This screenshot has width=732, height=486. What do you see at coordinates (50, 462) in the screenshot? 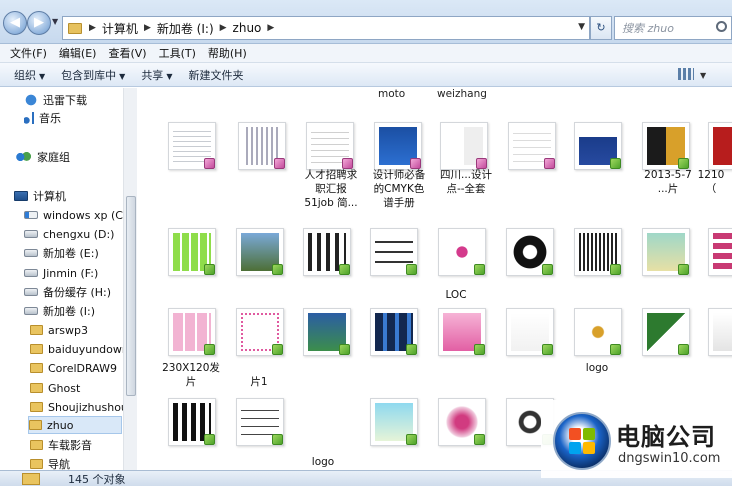
I see `nav-item-navigation: 导航` at bounding box center [50, 462].